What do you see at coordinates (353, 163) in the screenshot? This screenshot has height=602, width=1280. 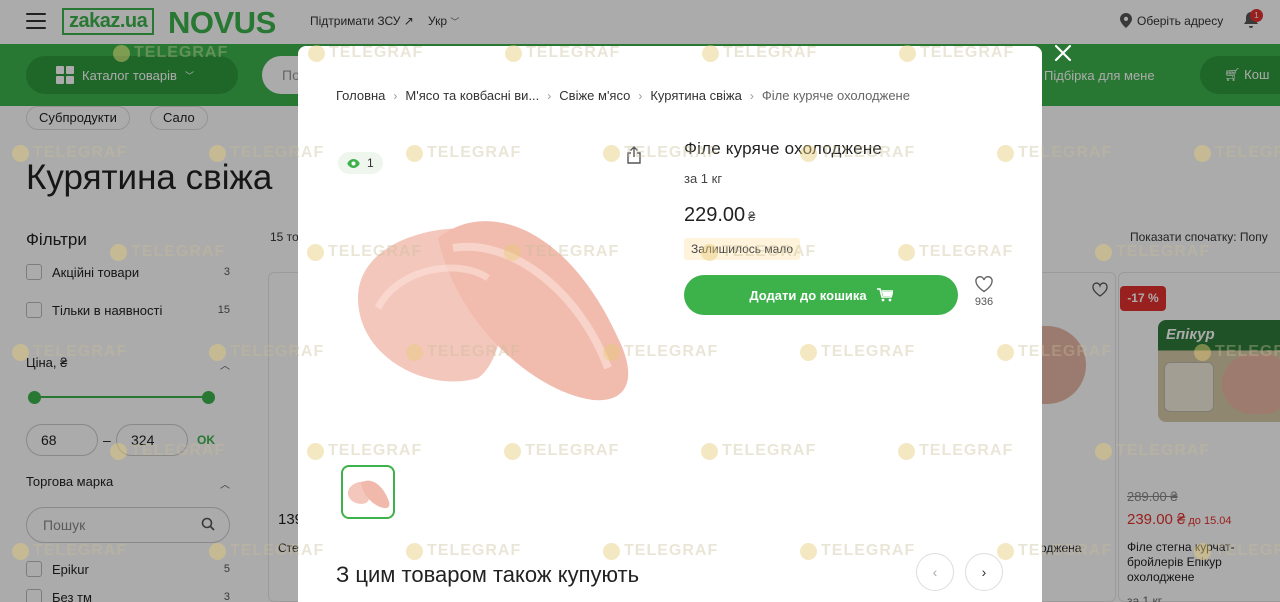 I see `eye-icon` at bounding box center [353, 163].